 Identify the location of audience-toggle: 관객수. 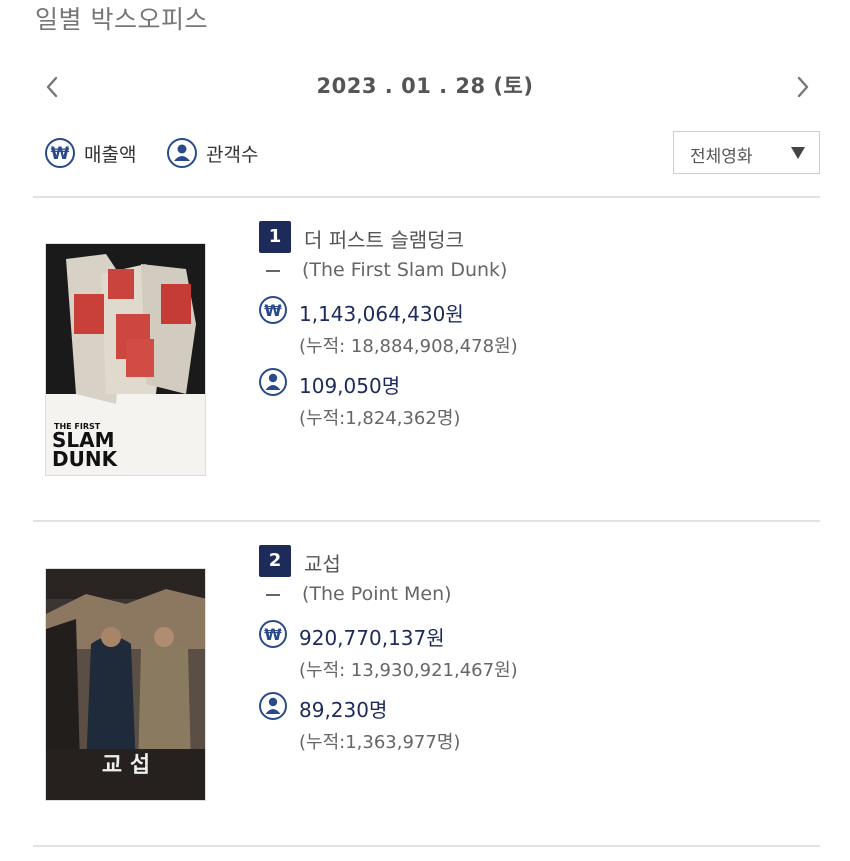
(212, 153).